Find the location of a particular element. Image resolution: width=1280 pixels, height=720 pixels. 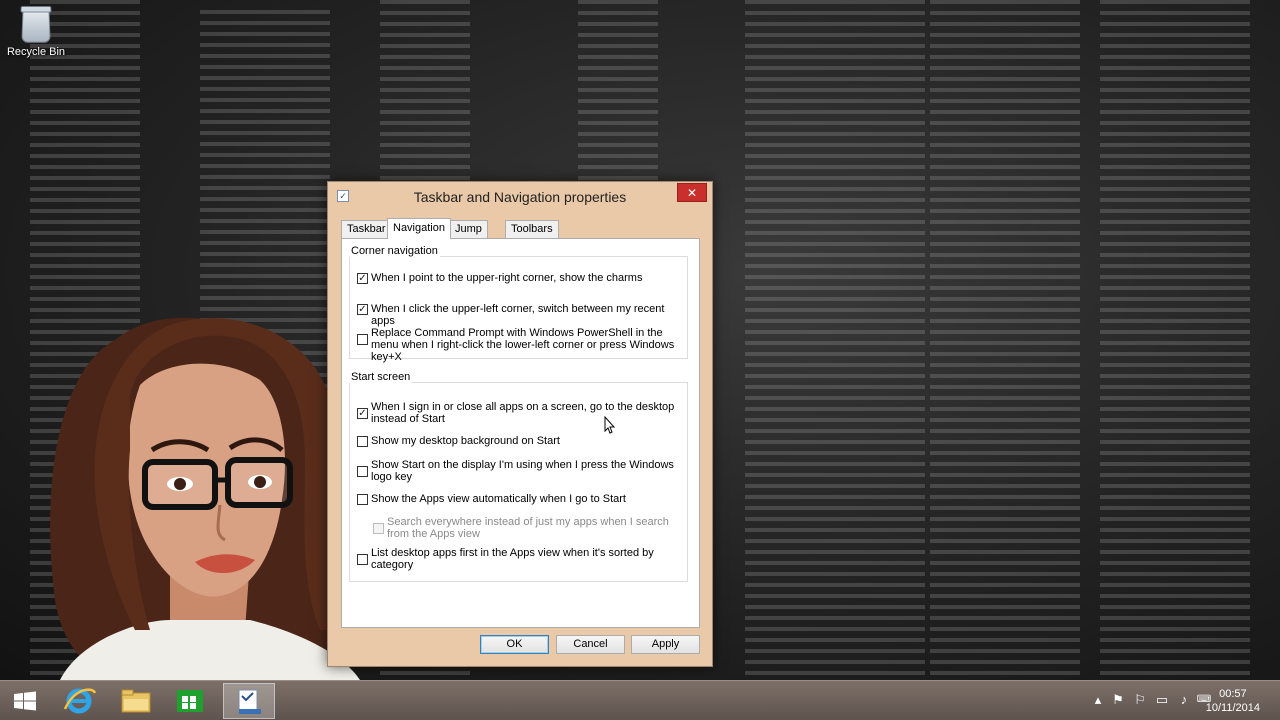

recycle-bin-shortcut: Recycle Bin is located at coordinates (36, 38).